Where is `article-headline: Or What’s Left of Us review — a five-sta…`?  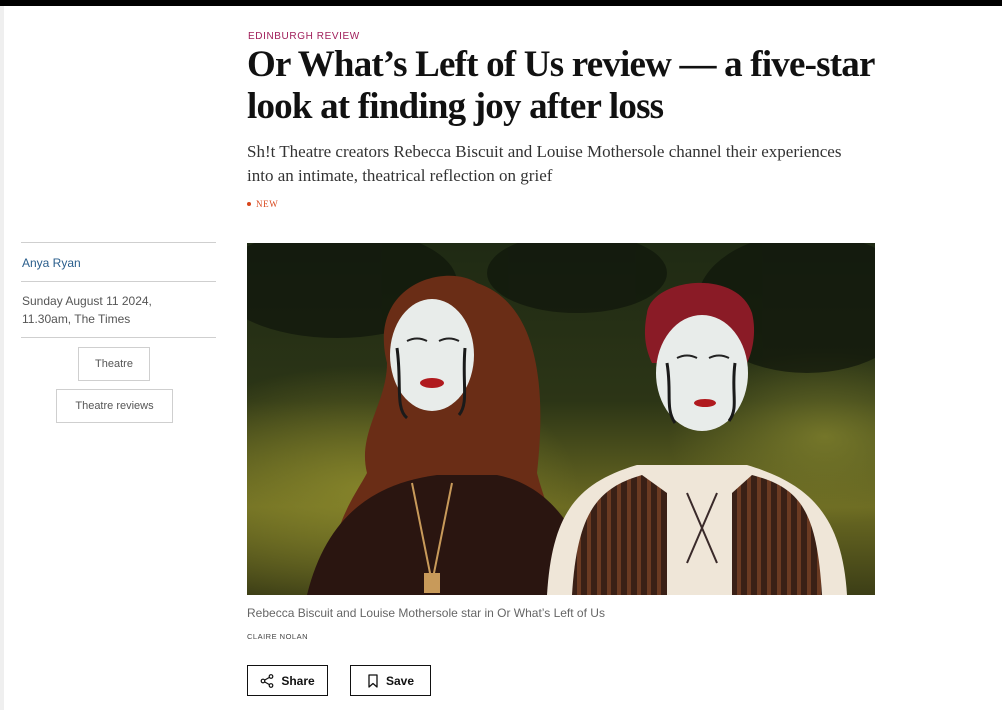
article-headline: Or What’s Left of Us review — a five-sta… is located at coordinates (561, 85).